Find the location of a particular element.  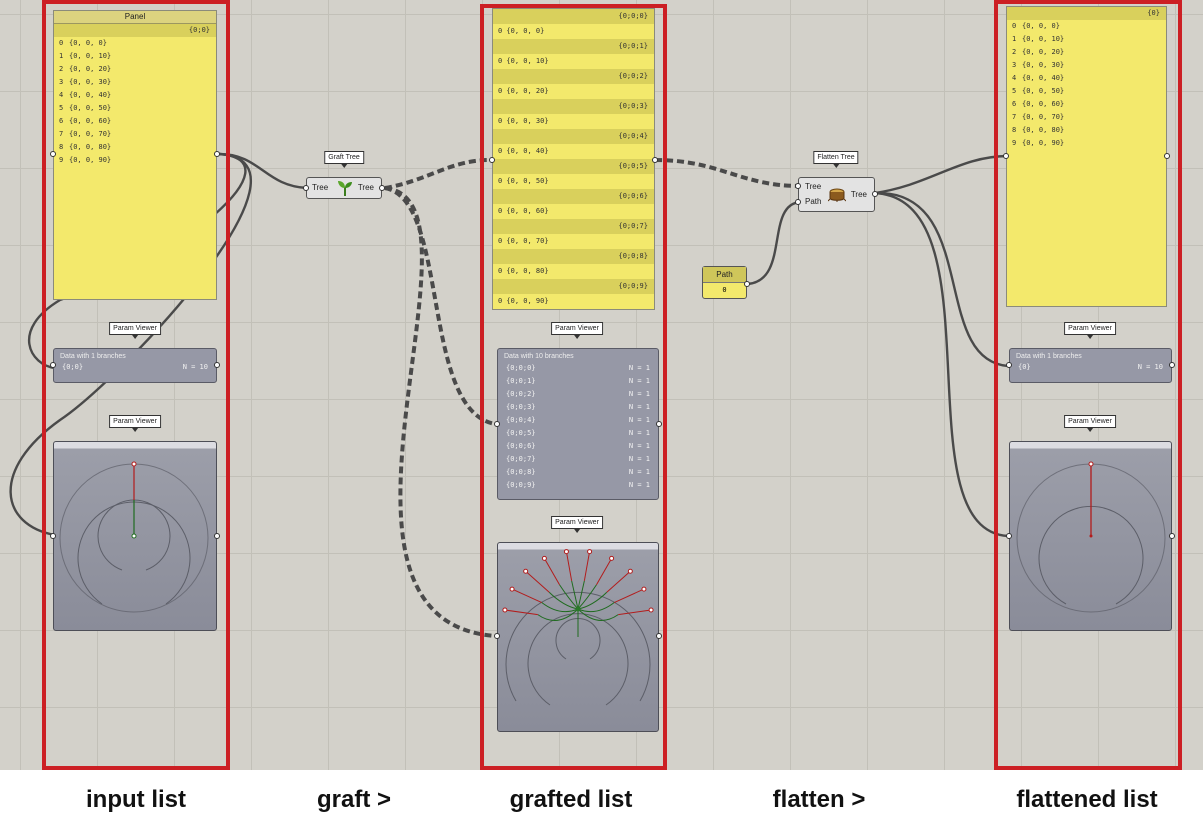

tree-graph-flattened is located at coordinates (1090, 536).